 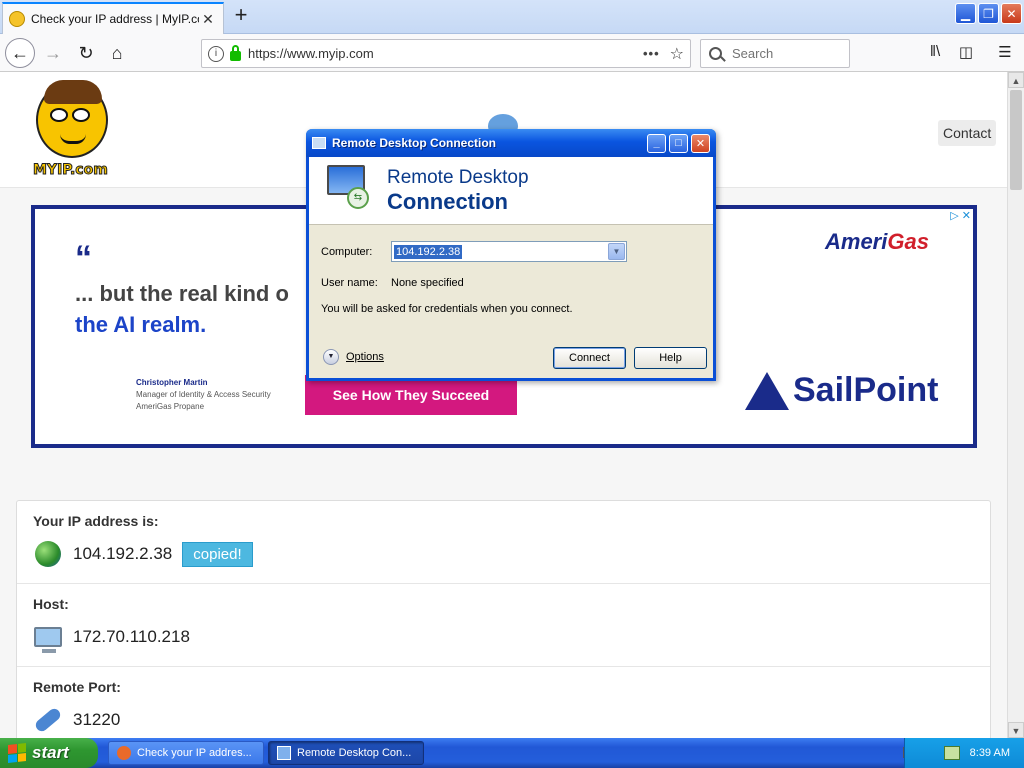 What do you see at coordinates (967, 133) in the screenshot?
I see `contact-link: Contact` at bounding box center [967, 133].